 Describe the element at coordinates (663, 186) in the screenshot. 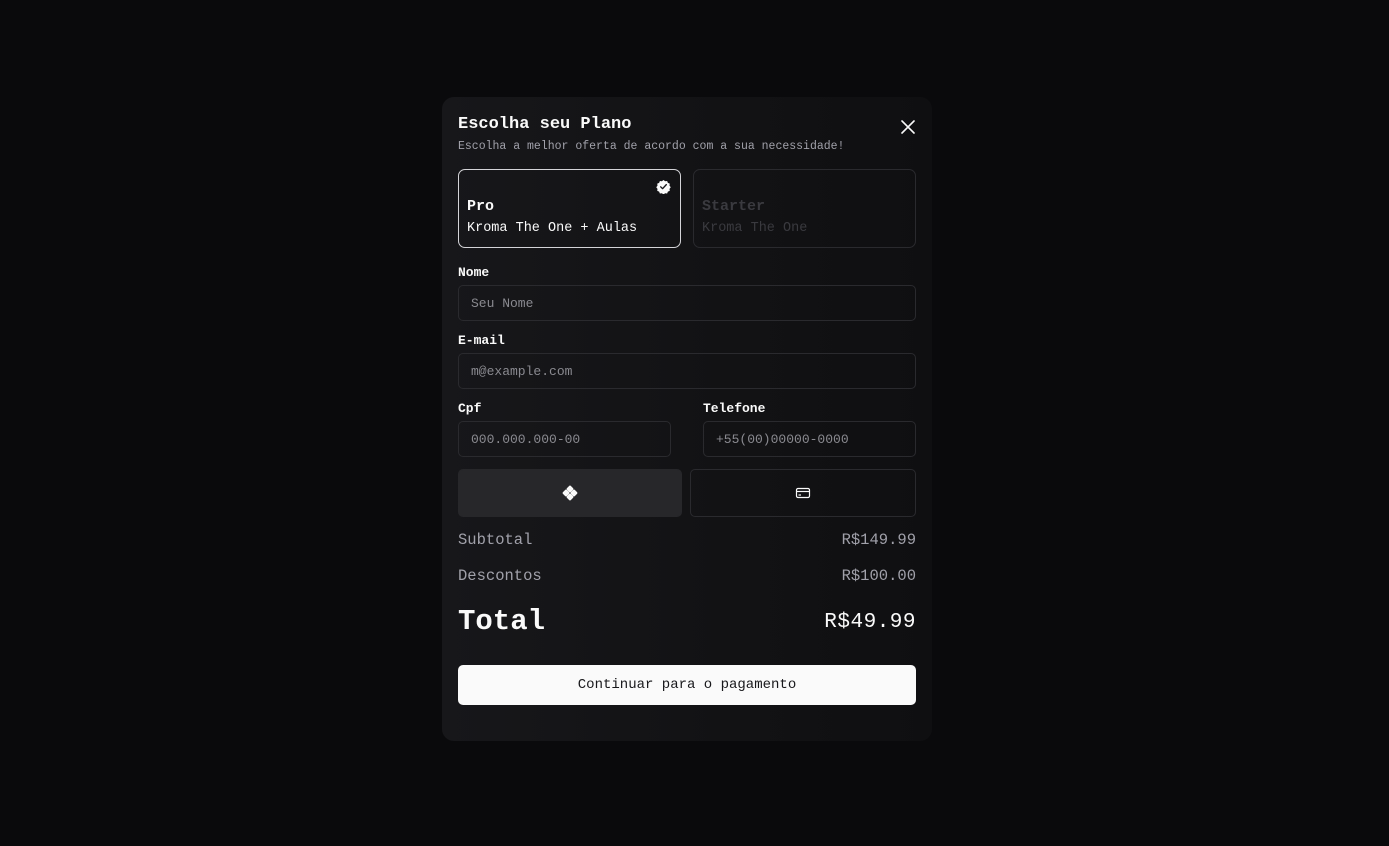

I see `verified-check-icon` at that location.